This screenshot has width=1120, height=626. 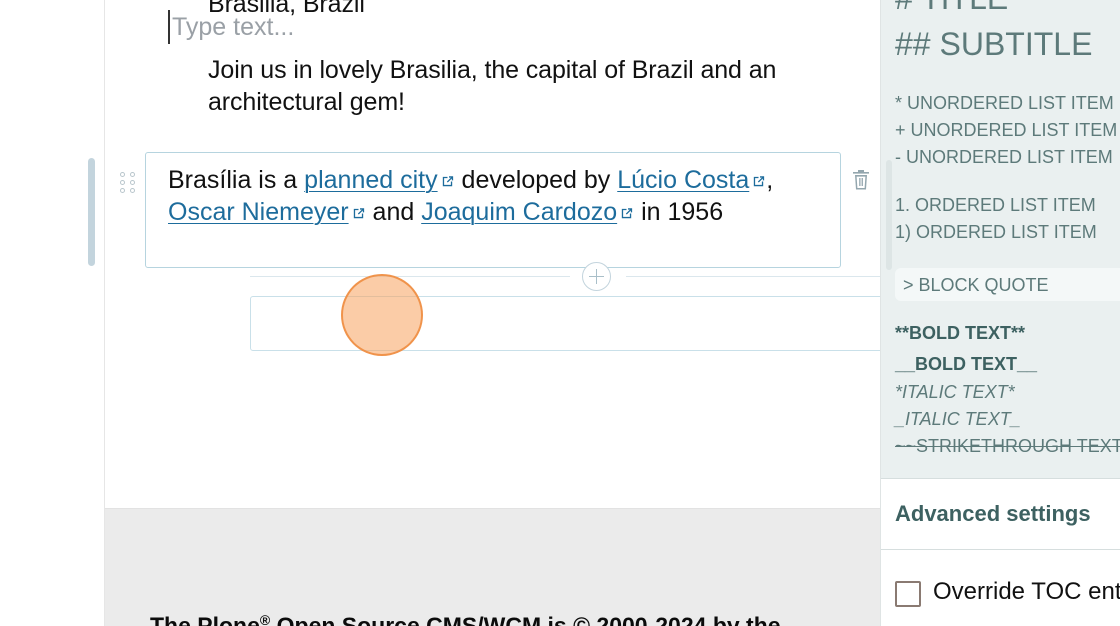 I want to click on cheatsheet-strikethrough: ~~STRIKETHROUGH TEXT~~, so click(x=1007, y=446).